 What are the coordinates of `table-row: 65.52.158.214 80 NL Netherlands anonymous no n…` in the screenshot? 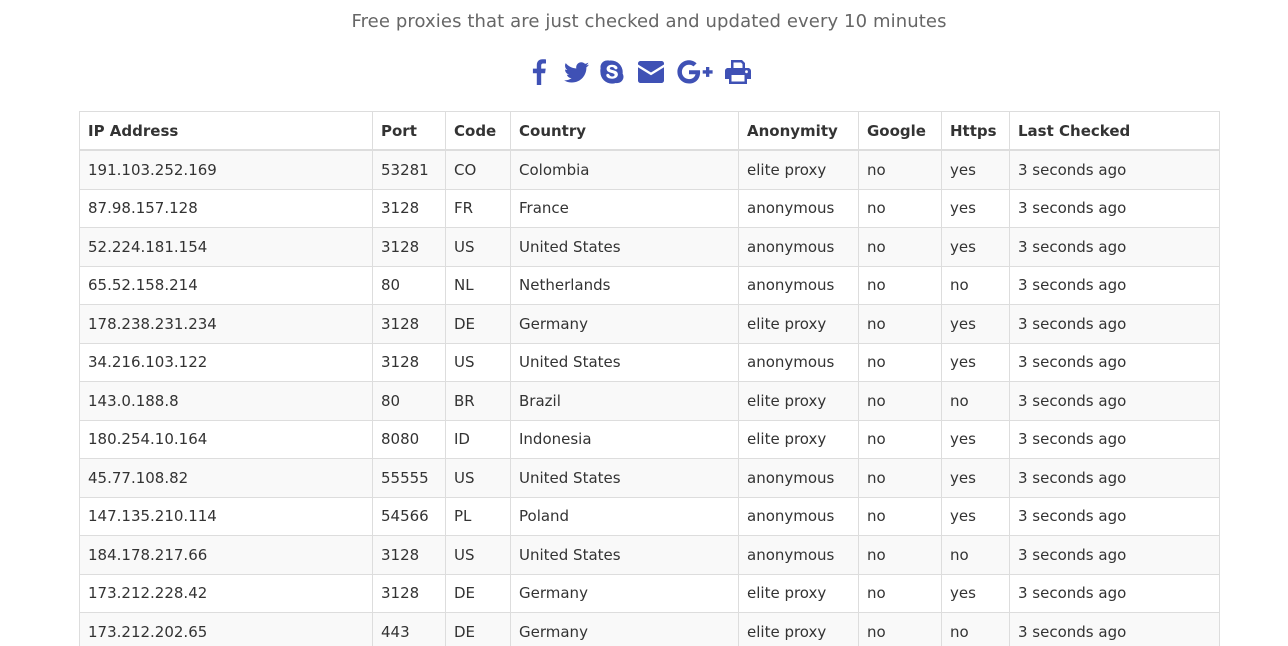 It's located at (649, 285).